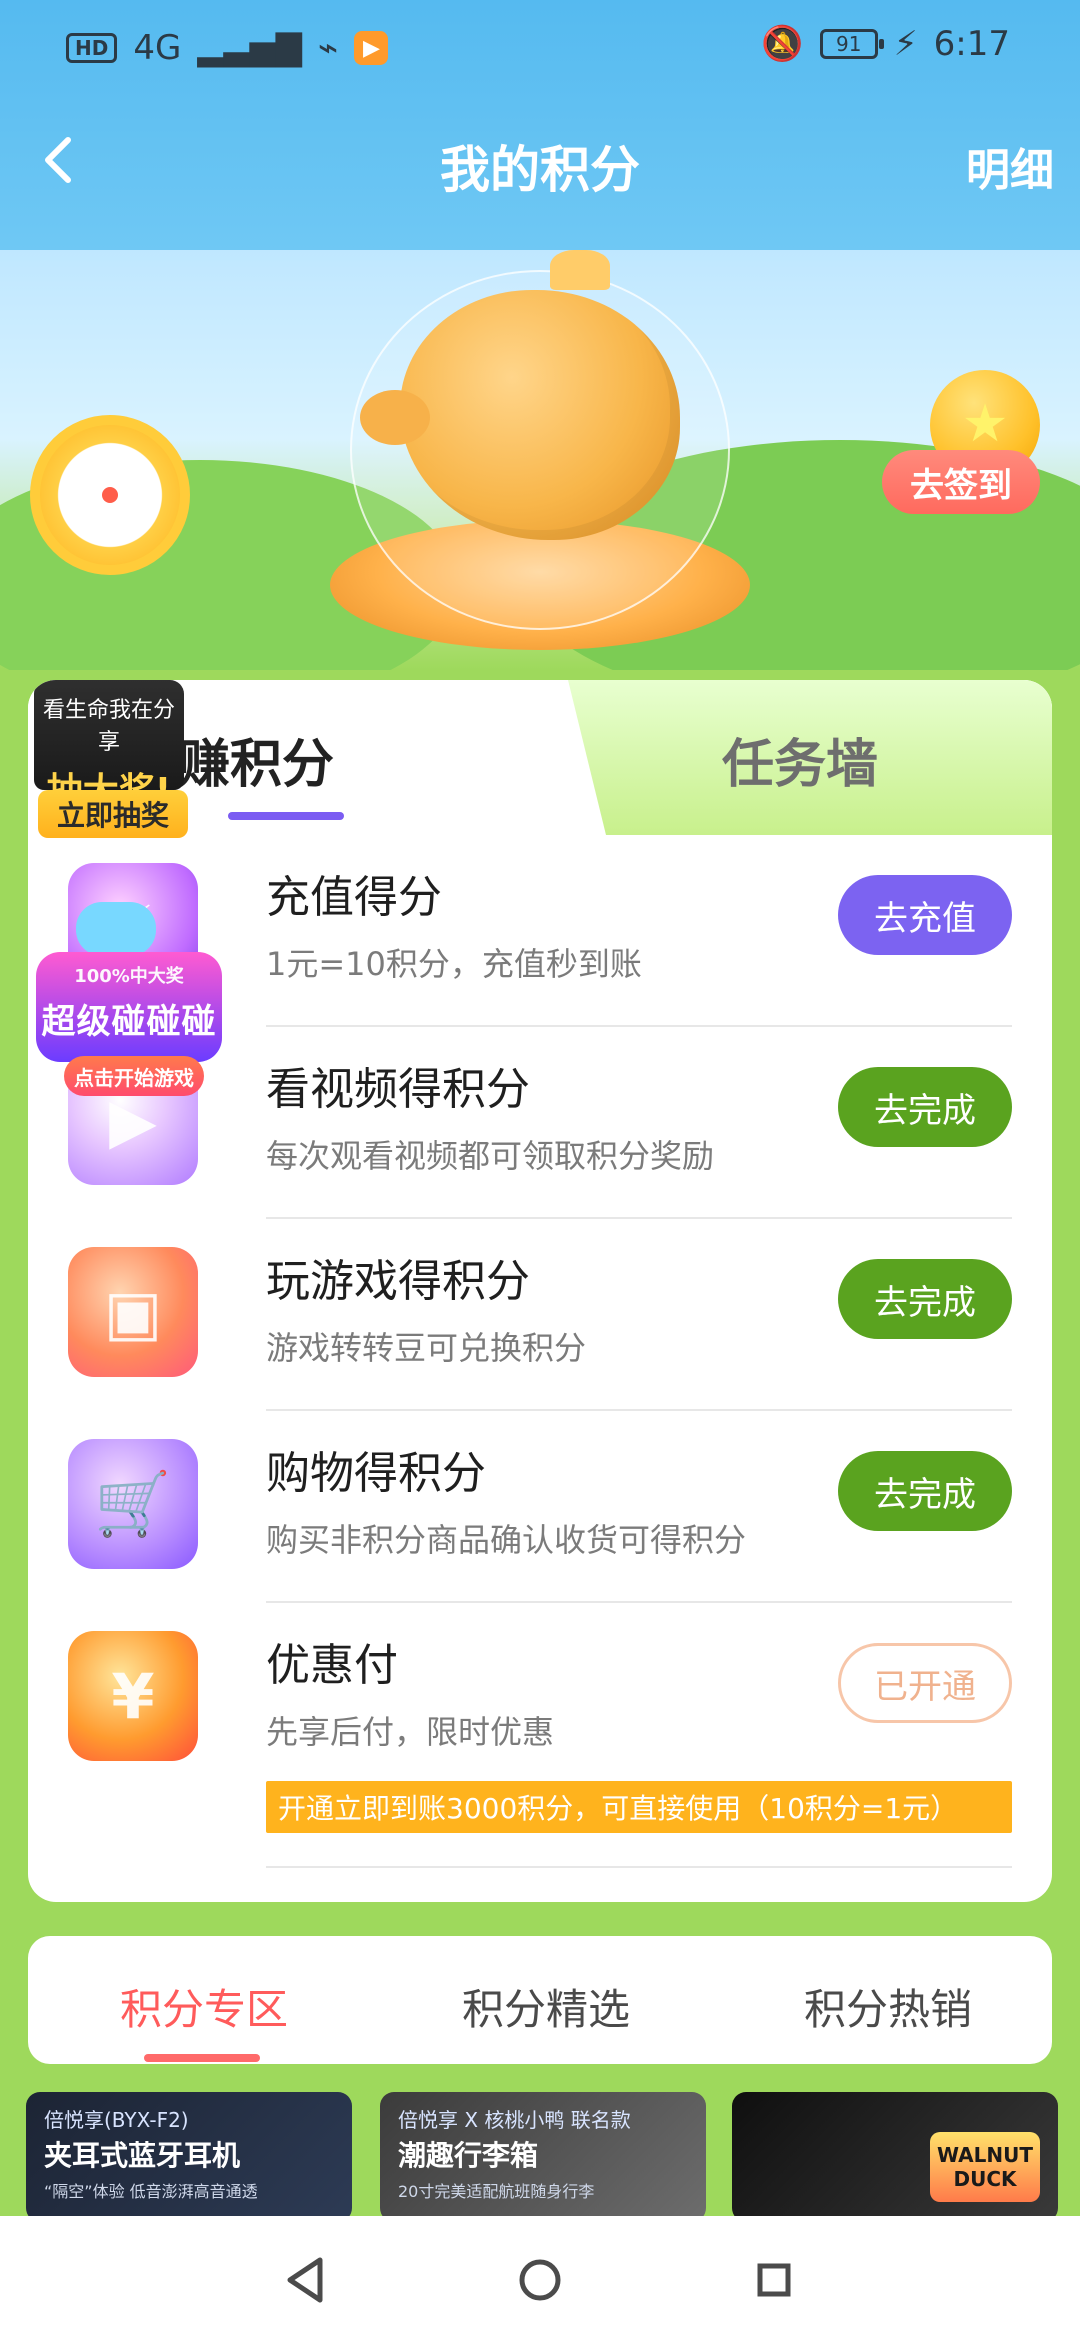  Describe the element at coordinates (961, 482) in the screenshot. I see `sign-in-button: 去签到` at that location.